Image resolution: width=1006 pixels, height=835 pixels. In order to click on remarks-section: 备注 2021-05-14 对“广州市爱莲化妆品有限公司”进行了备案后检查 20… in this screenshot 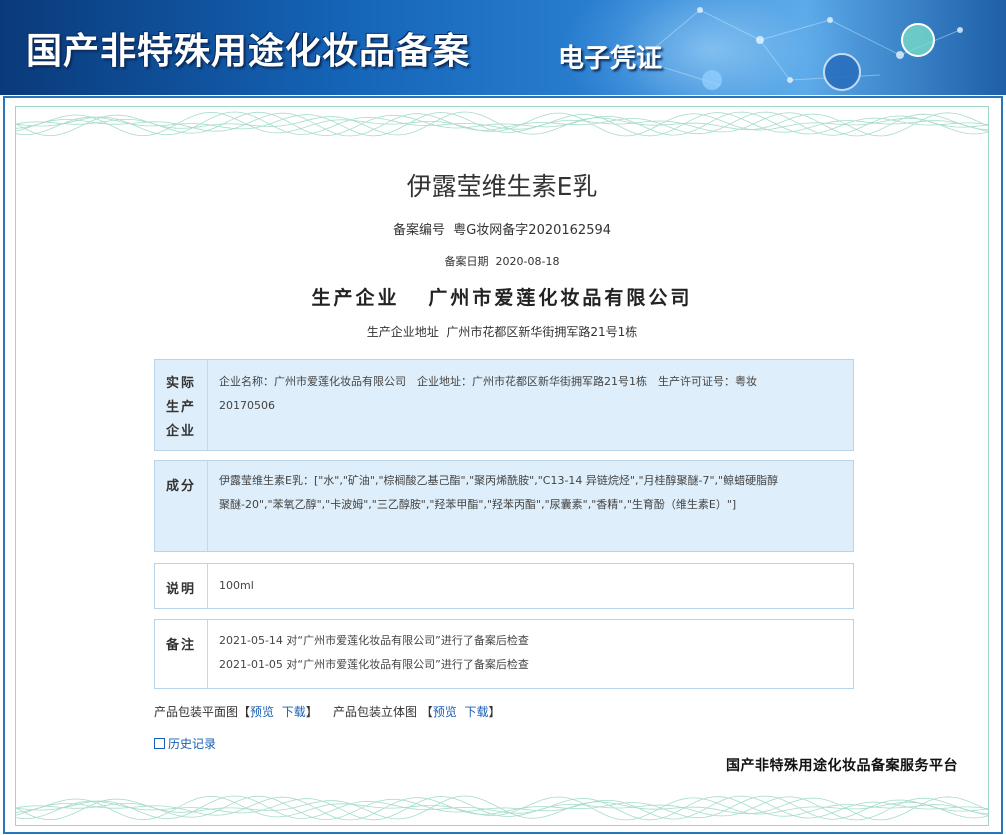, I will do `click(504, 654)`.